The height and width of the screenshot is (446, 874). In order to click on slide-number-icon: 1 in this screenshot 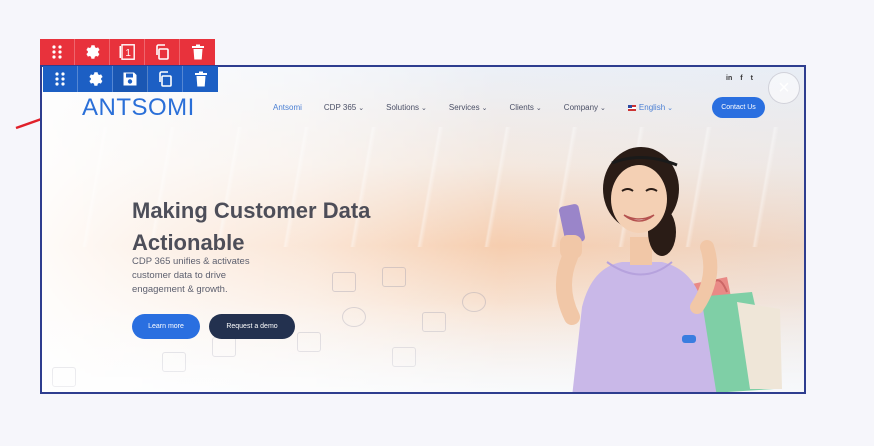, I will do `click(127, 52)`.